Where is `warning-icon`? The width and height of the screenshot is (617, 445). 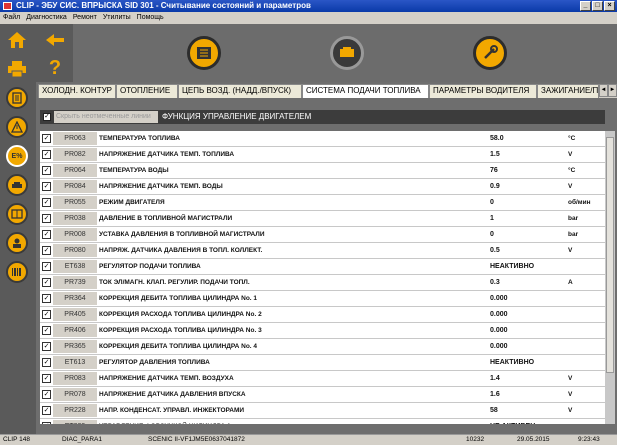
warning-icon is located at coordinates (17, 127).